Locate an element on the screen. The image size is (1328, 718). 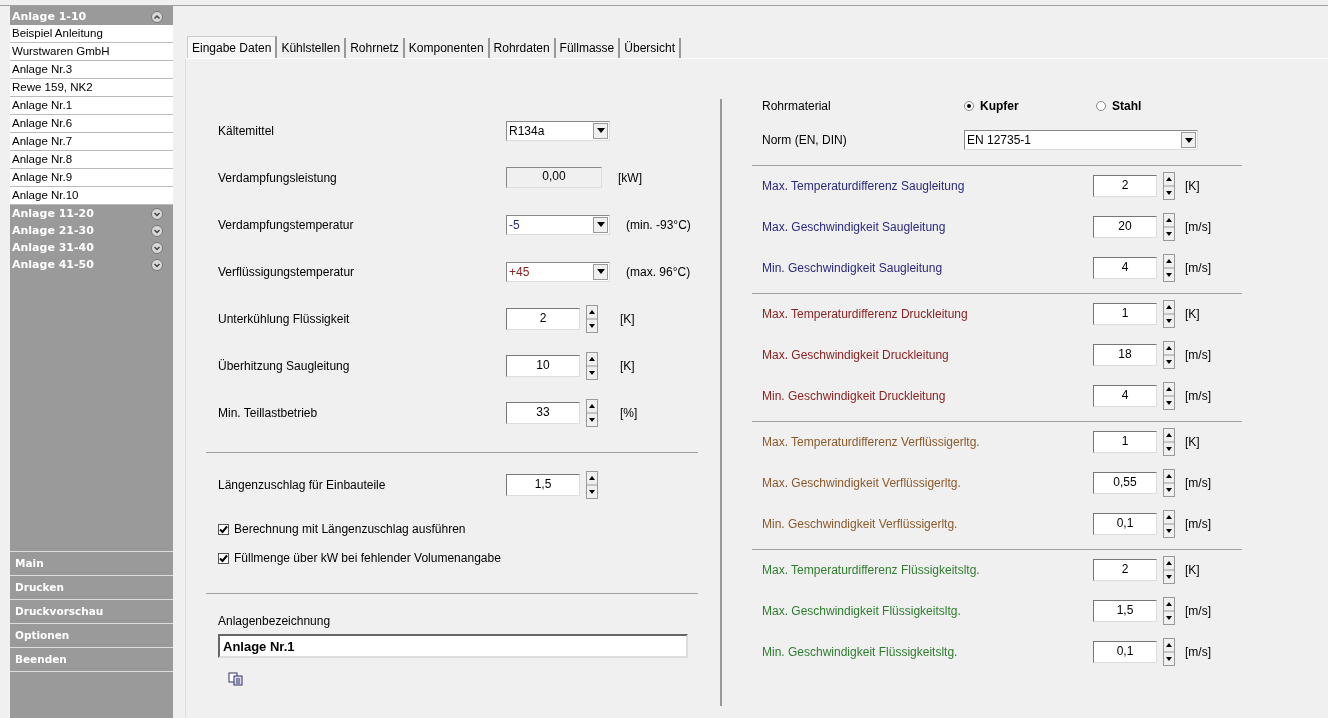
field-label: Überhitzung Saugleitung is located at coordinates (284, 365).